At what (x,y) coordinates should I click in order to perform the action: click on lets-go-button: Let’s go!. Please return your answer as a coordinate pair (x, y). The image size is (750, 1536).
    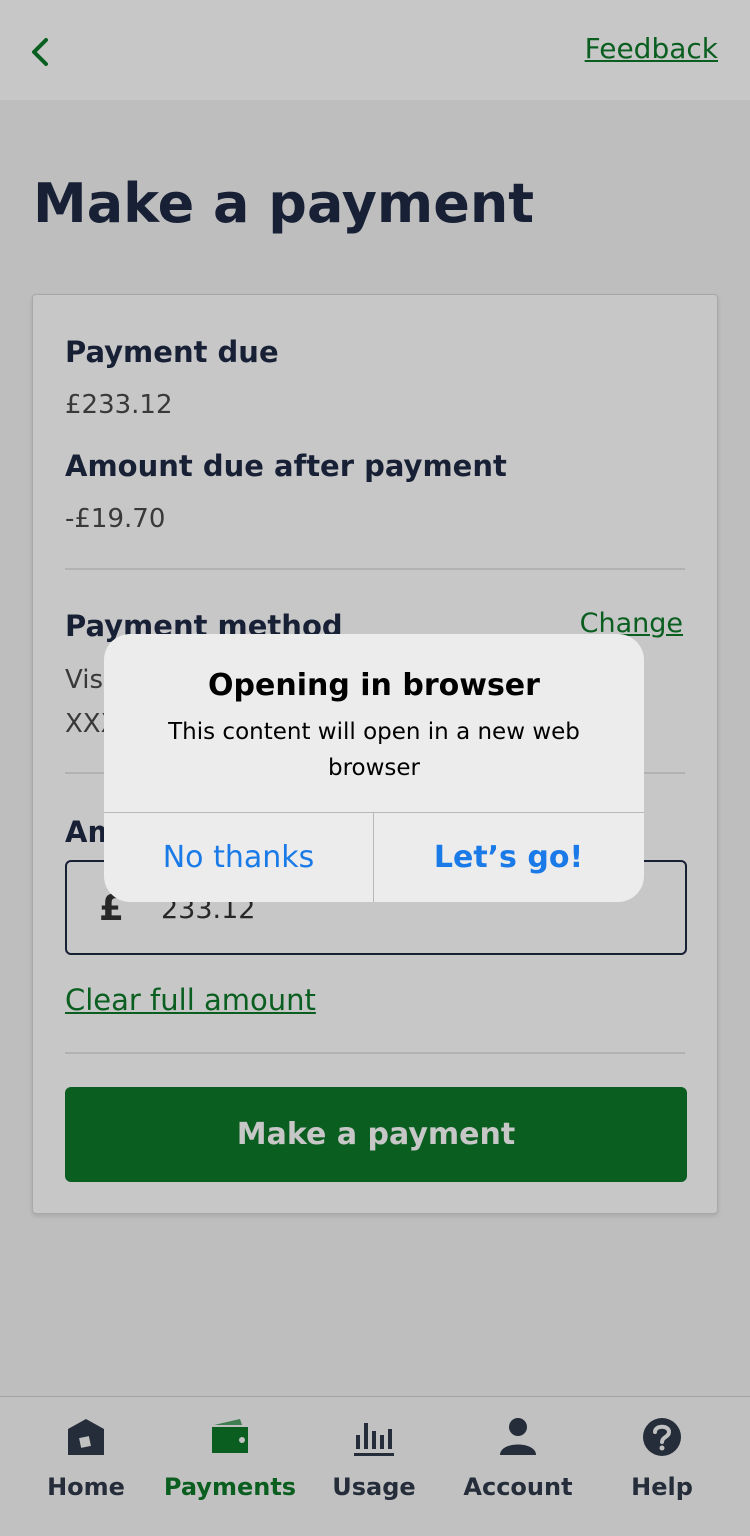
    Looking at the image, I should click on (508, 857).